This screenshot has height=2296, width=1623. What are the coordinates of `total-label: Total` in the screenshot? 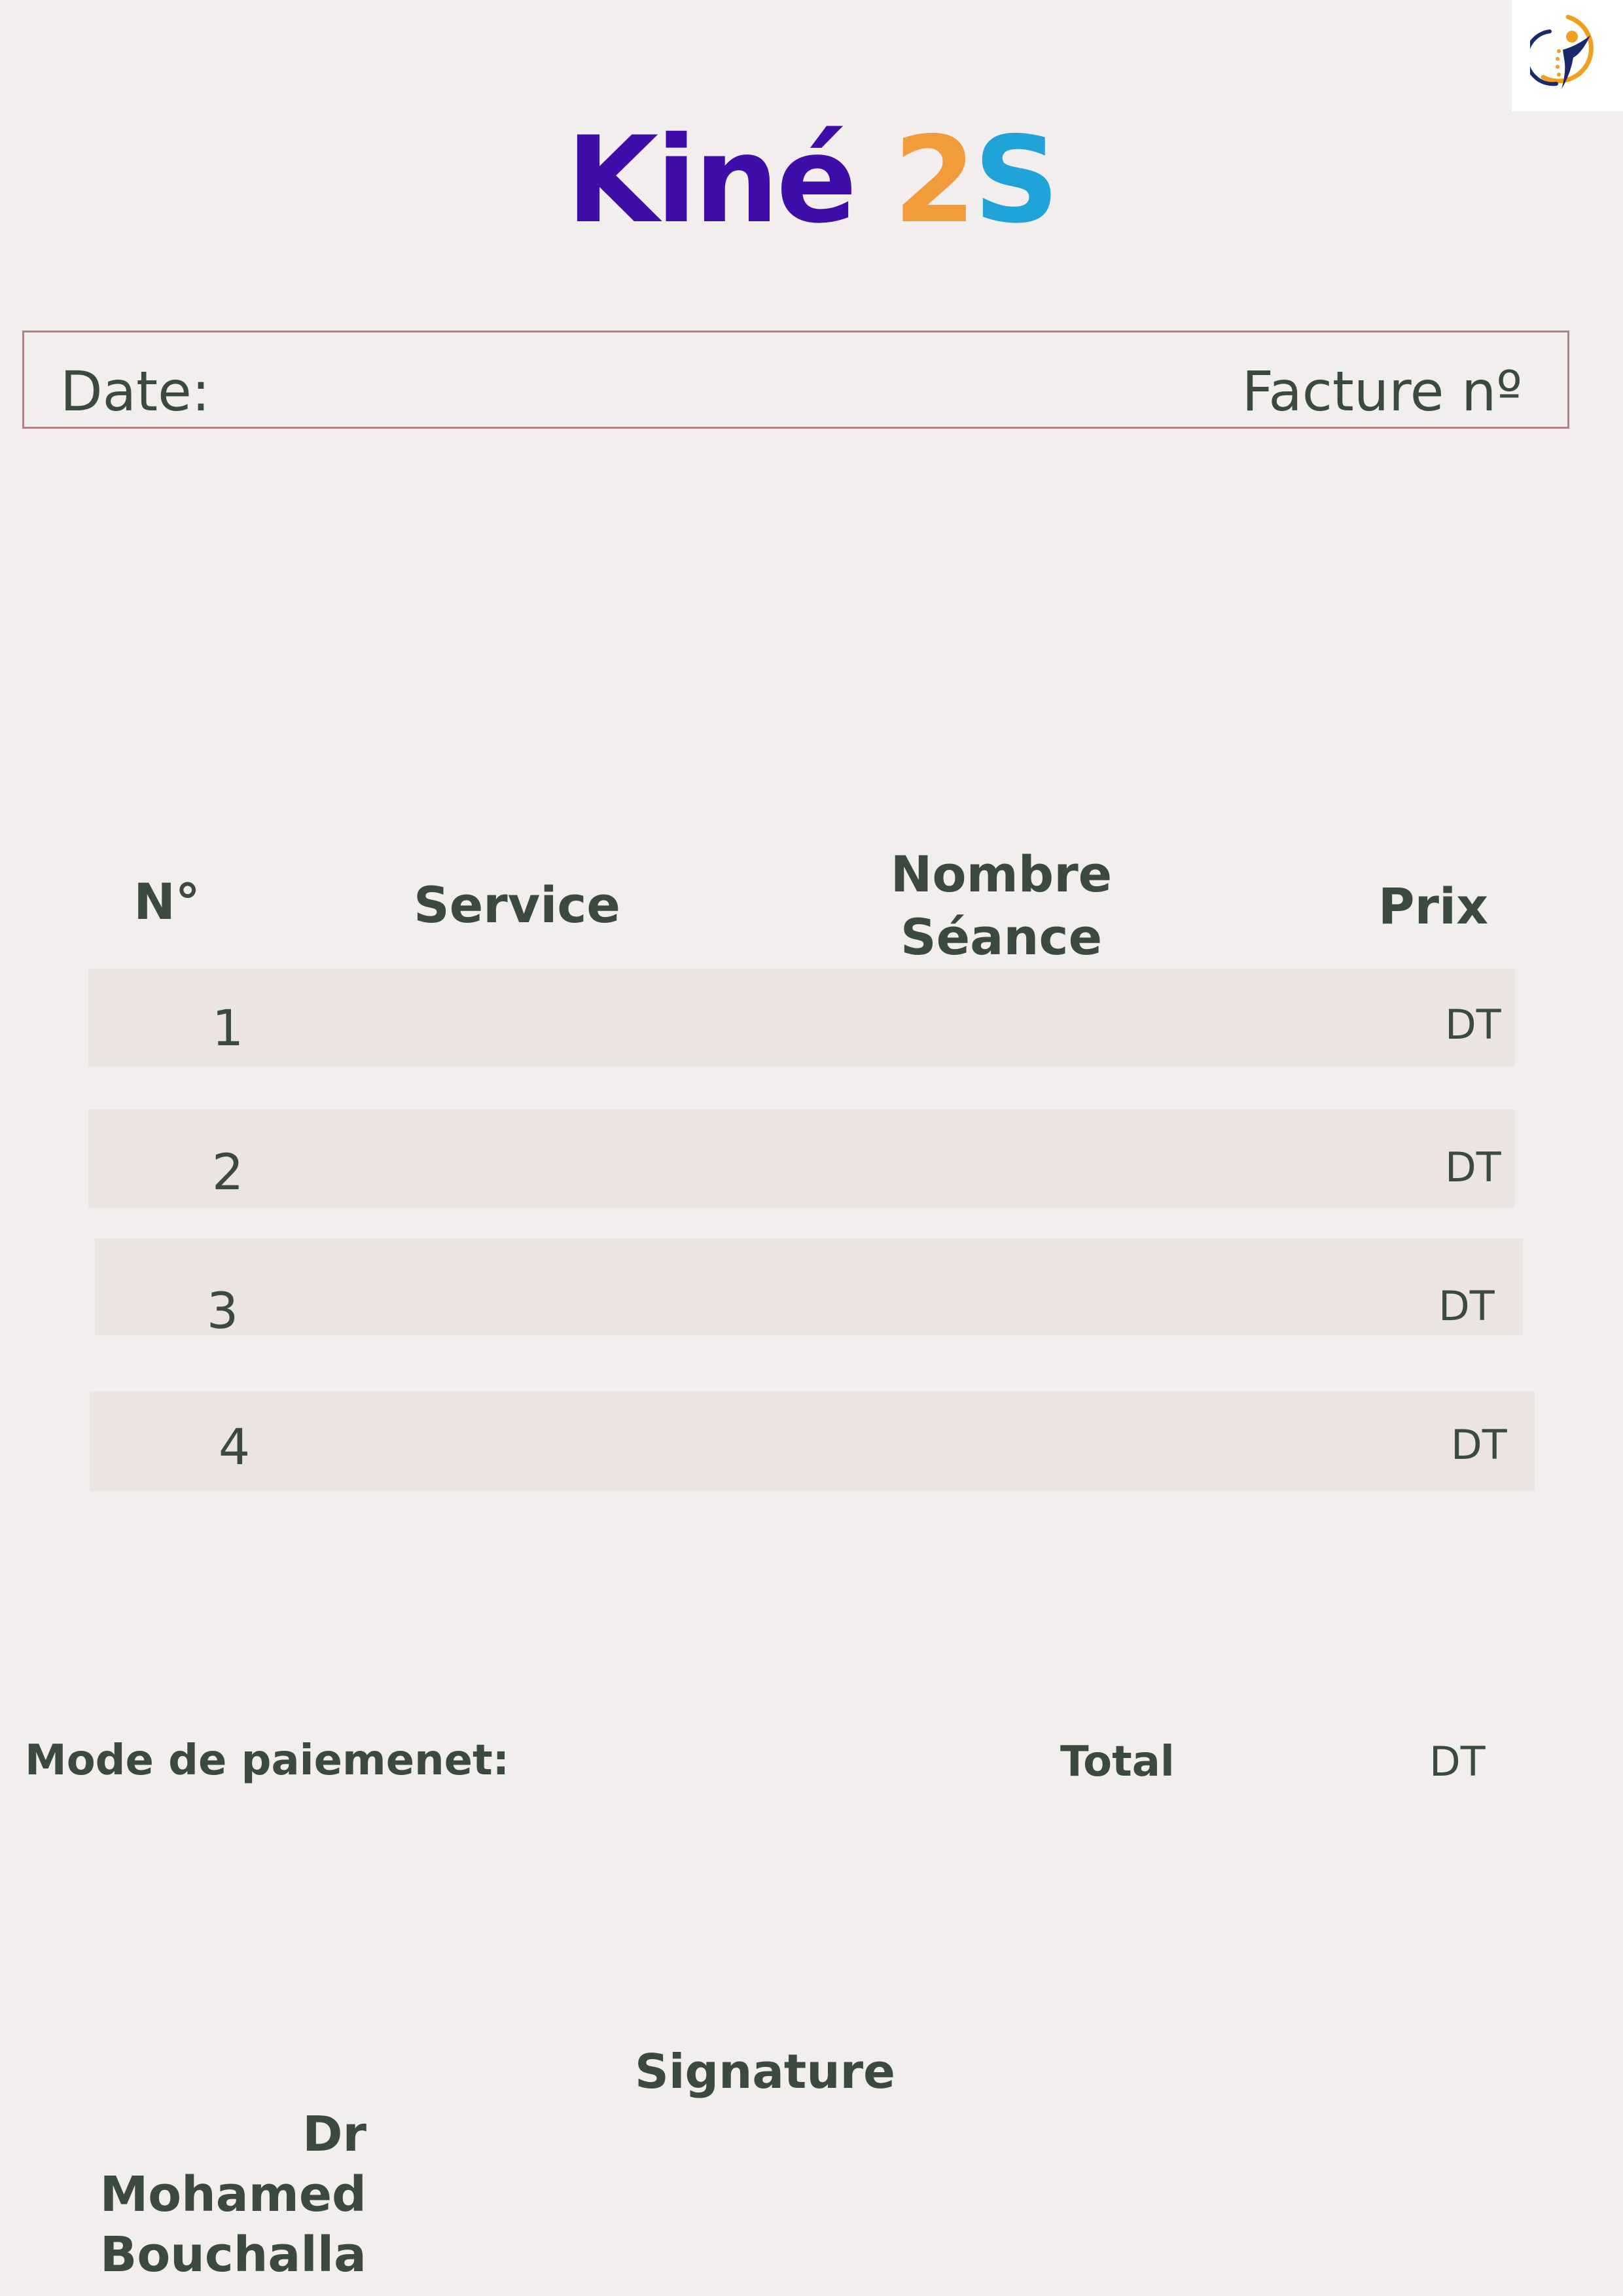 It's located at (1117, 1762).